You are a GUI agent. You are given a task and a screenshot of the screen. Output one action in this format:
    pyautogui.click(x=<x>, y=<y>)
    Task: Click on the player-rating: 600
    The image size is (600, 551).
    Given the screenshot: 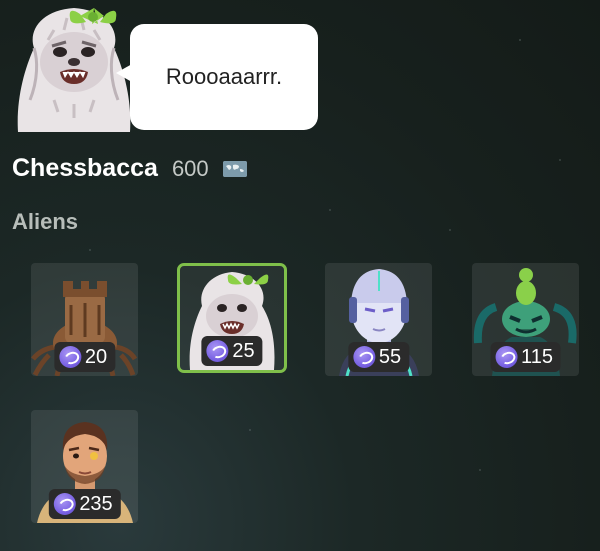 What is the action you would take?
    pyautogui.click(x=190, y=168)
    